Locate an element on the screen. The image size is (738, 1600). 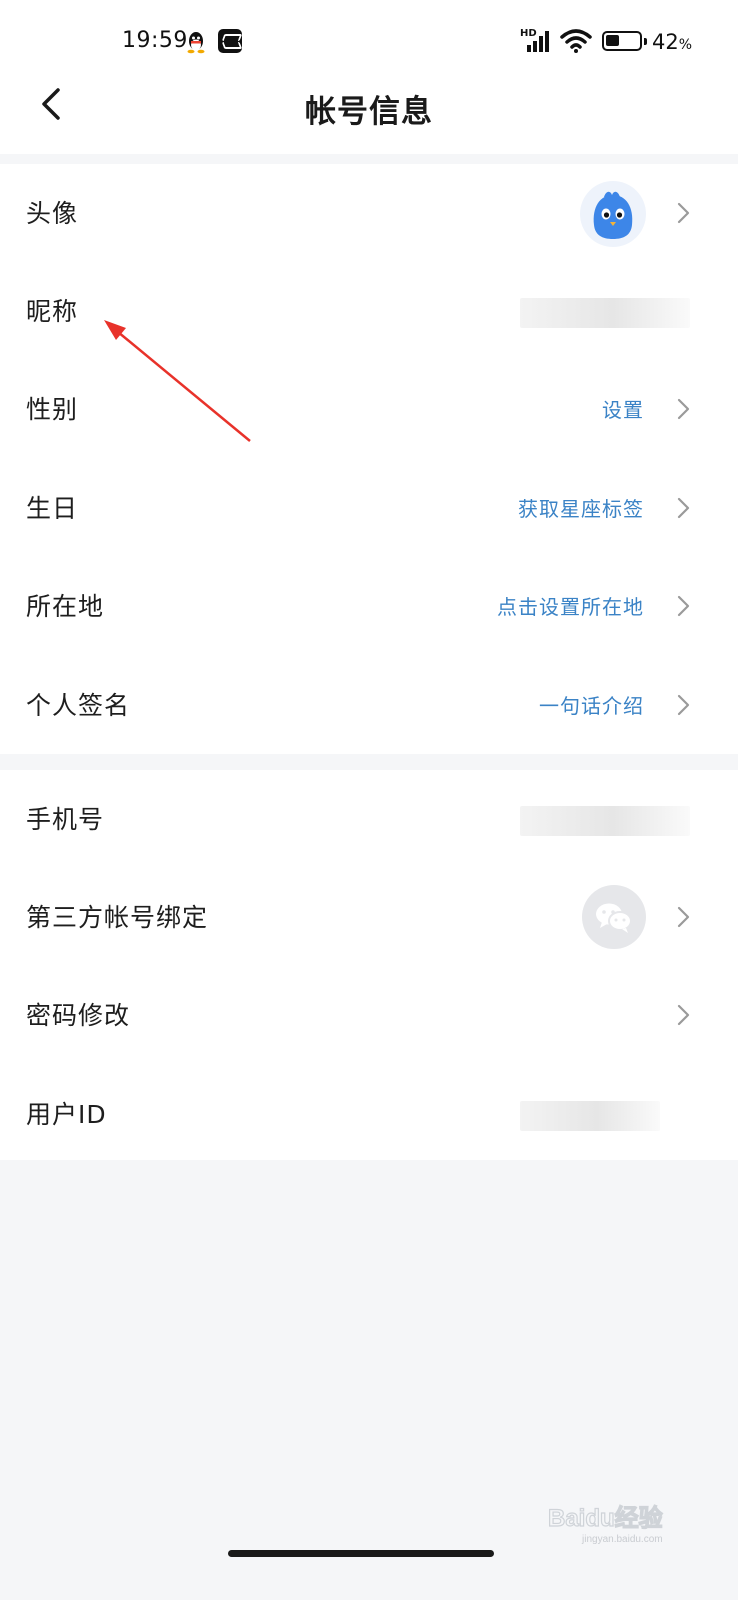
home-indicator is located at coordinates (361, 1553).